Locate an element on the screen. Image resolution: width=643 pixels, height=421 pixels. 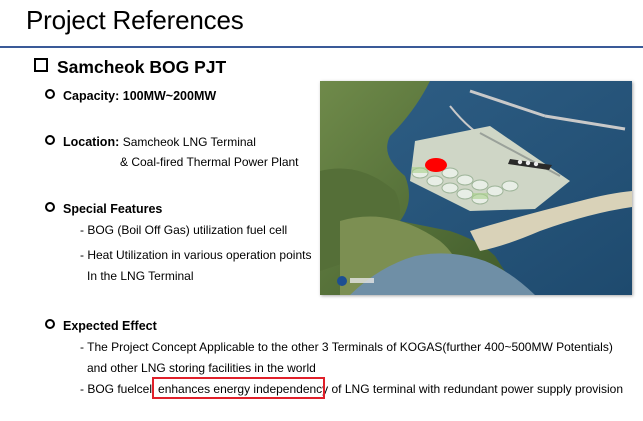
expected-effect-label: Expected Effect is located at coordinates (110, 326).